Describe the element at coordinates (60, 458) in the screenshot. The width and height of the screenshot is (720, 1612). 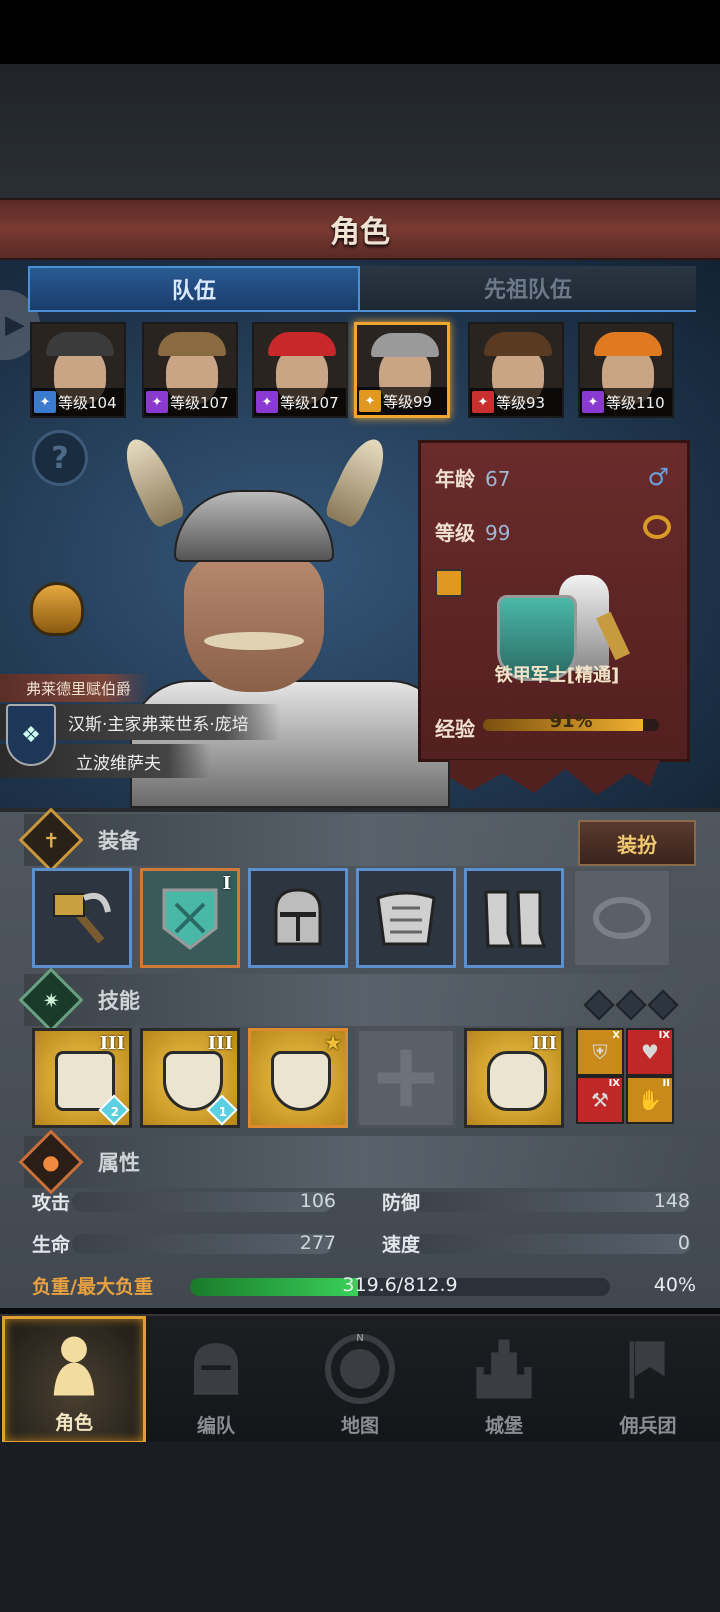
I see `help-icon: ?` at that location.